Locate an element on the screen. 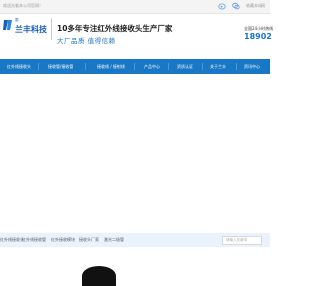 This screenshot has width=320, height=286. logo: 蘭 兰丰科技 is located at coordinates (26, 28).